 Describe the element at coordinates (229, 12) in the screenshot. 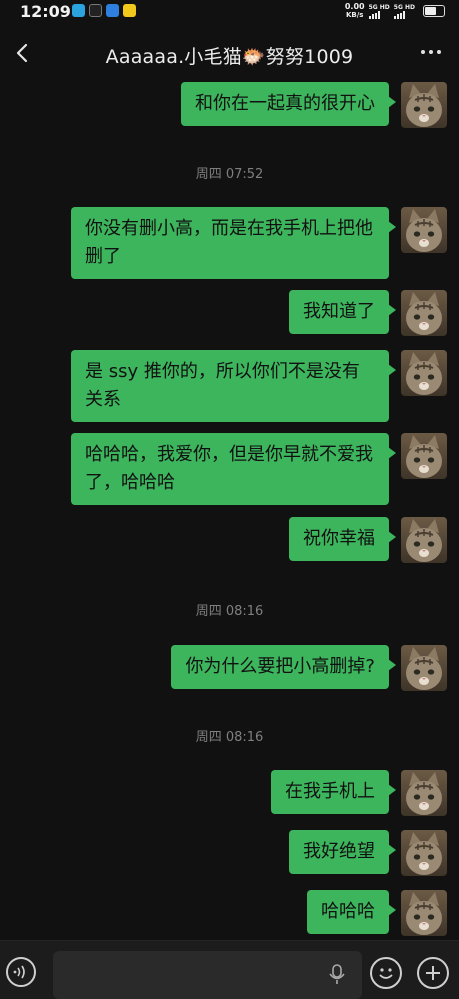

I see `status-bar: 12:09 0.00 KB/s 5G HD 5G HD` at that location.